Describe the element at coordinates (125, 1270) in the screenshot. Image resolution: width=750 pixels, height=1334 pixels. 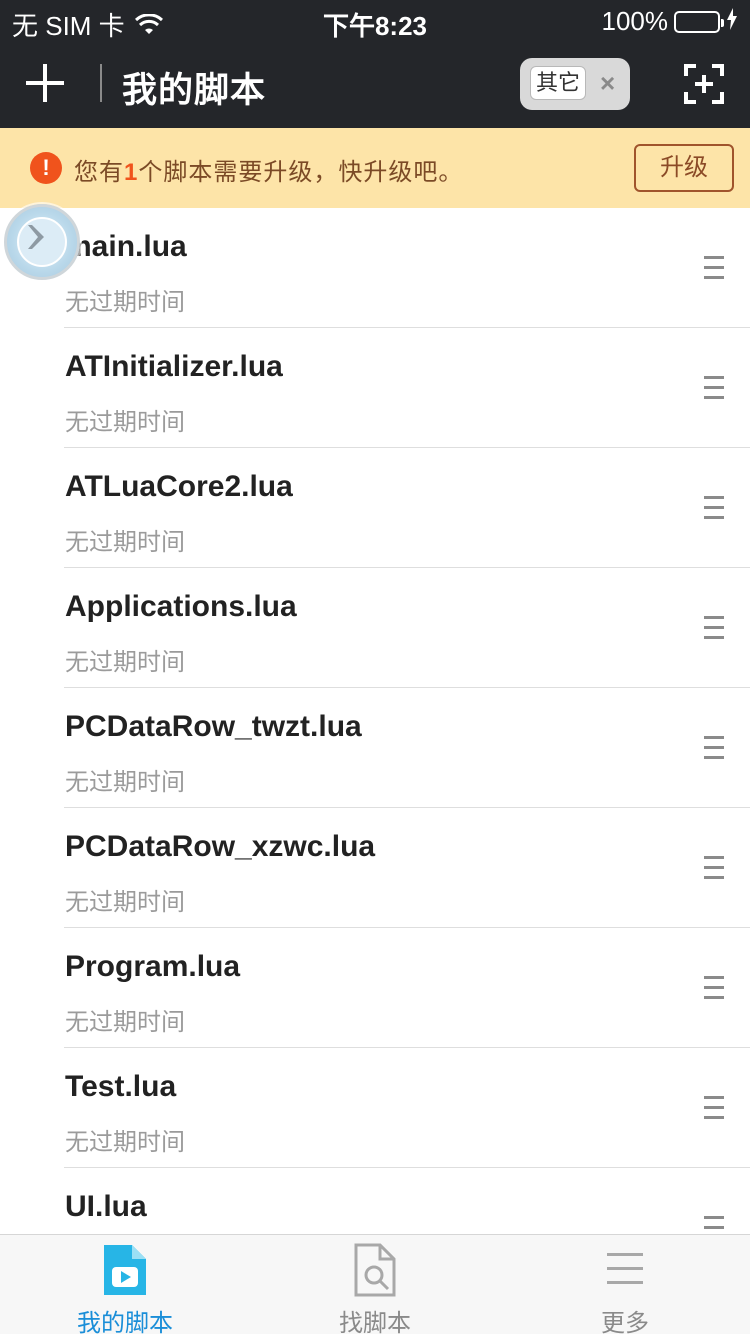
I see `video-file-icon` at that location.